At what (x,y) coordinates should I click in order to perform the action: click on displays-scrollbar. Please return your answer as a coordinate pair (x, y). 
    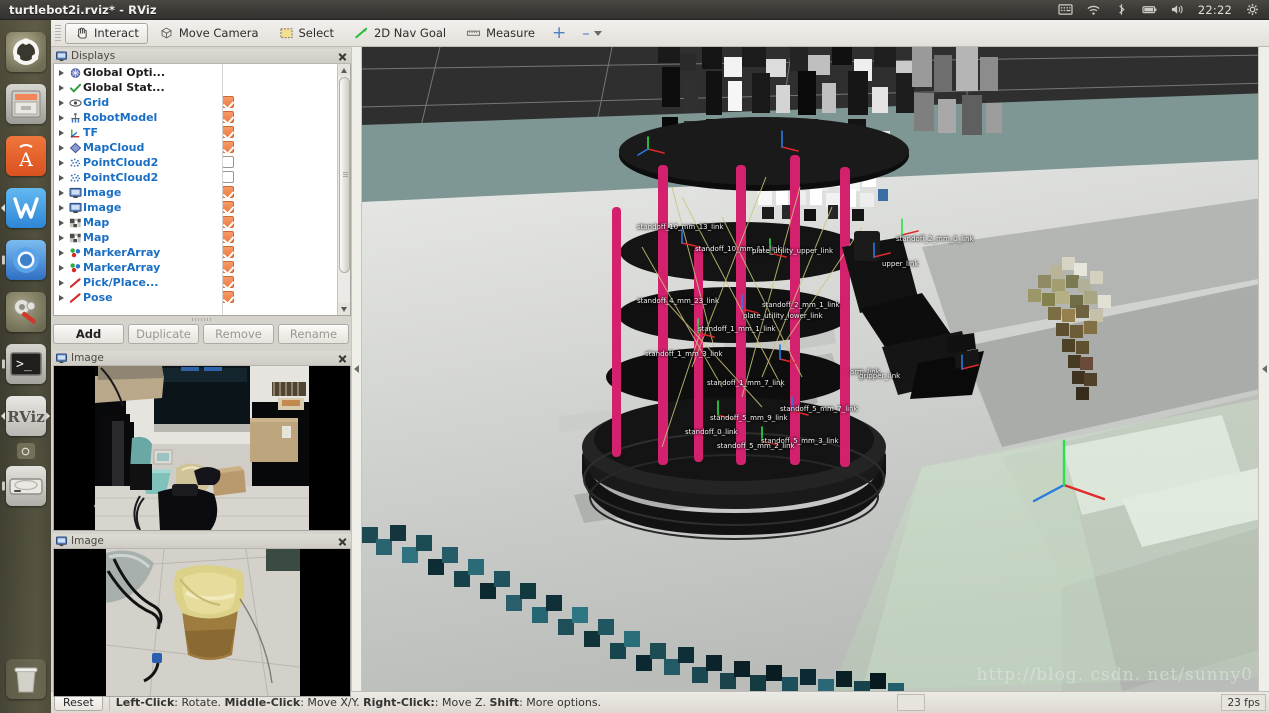
    Looking at the image, I should click on (343, 189).